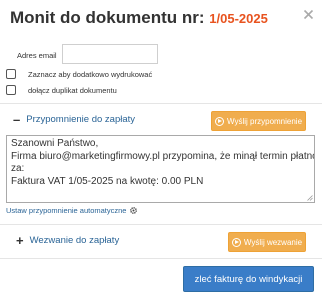 The height and width of the screenshot is (298, 322). Describe the element at coordinates (107, 181) in the screenshot. I see `message-line: Faktura VAT 1/05-2025 na kwotę: 0.00 PLN` at that location.